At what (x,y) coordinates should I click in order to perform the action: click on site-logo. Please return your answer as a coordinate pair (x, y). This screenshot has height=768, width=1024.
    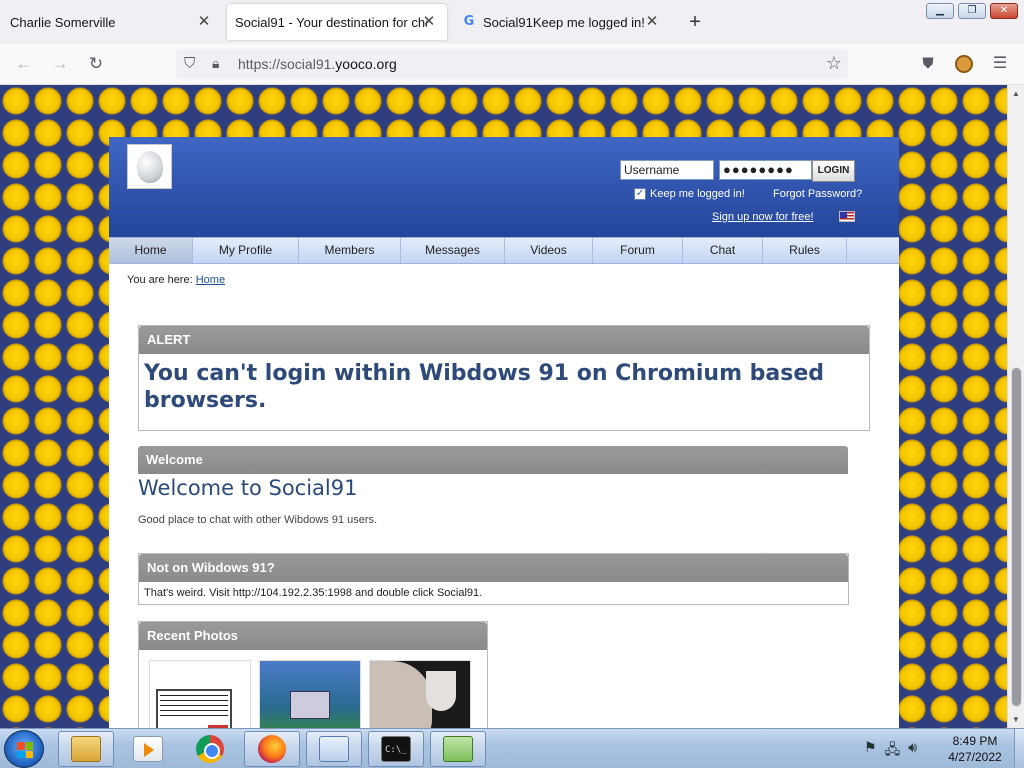
    Looking at the image, I should click on (149, 166).